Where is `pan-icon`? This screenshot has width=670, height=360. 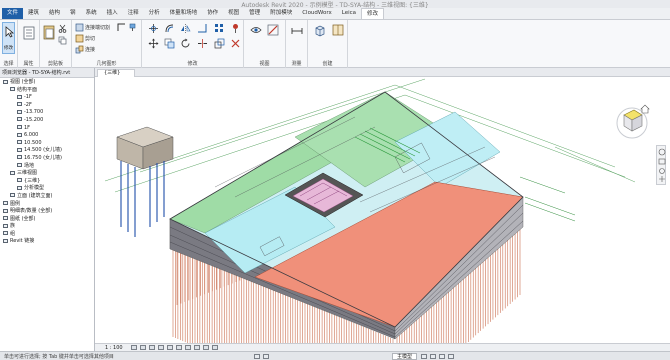 pan-icon is located at coordinates (662, 161).